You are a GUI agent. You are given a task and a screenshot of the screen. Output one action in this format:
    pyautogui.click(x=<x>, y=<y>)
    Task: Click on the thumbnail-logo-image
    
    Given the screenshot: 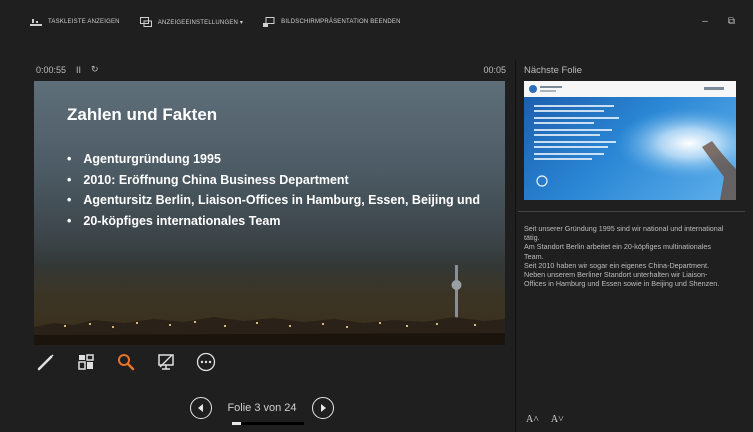 What is the action you would take?
    pyautogui.click(x=626, y=89)
    